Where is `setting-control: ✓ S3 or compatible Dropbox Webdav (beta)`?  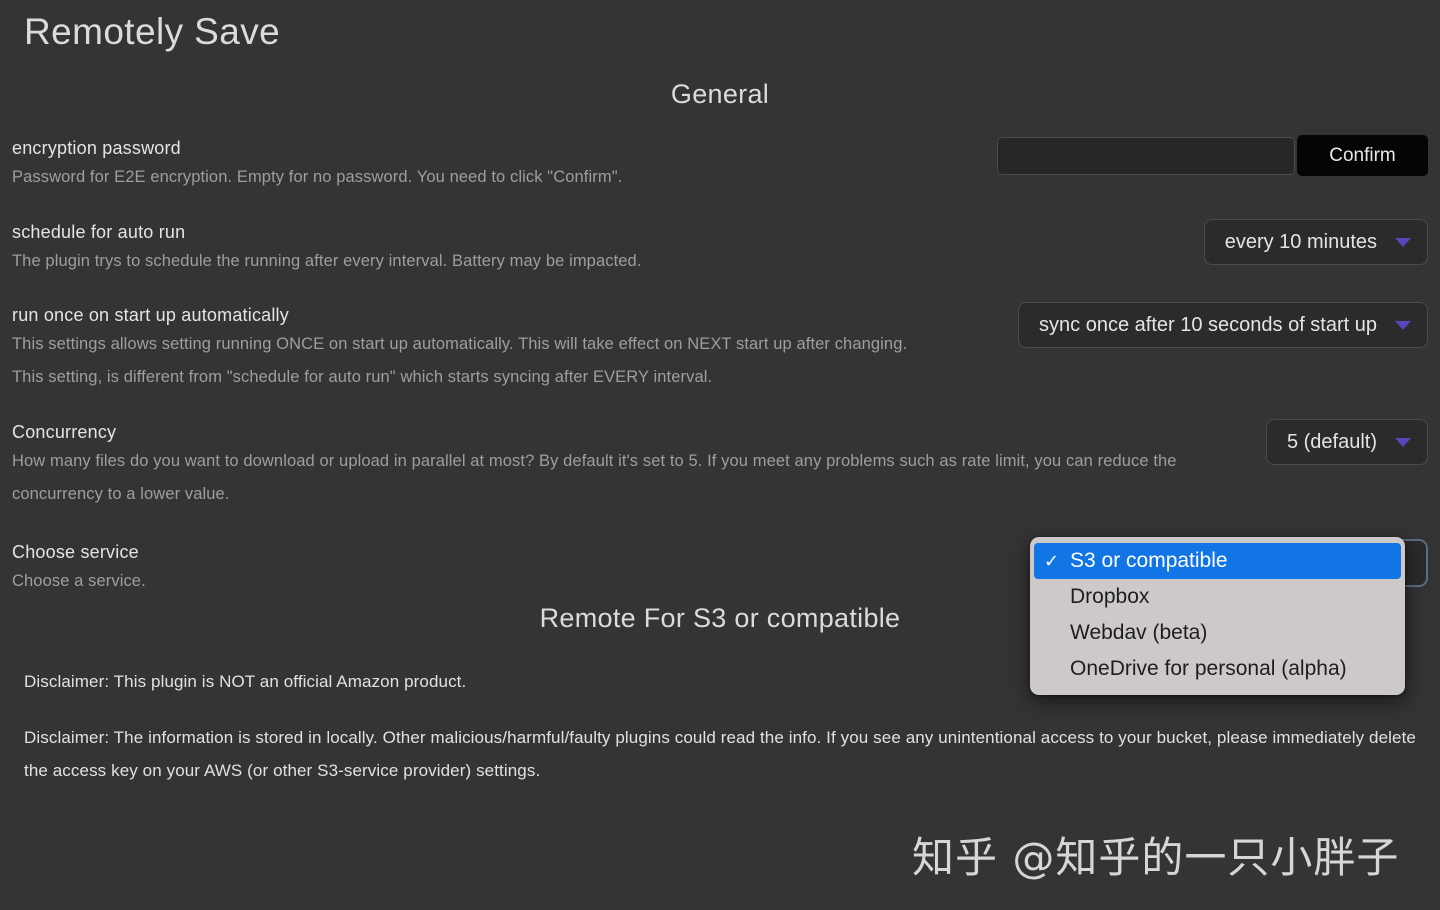
setting-control: ✓ S3 or compatible Dropbox Webdav (beta) is located at coordinates (1229, 616).